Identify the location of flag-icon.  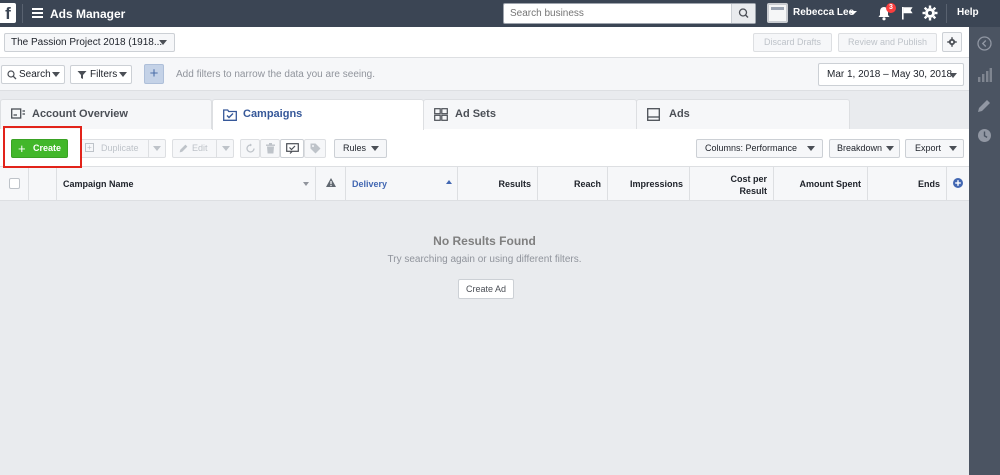
(907, 13).